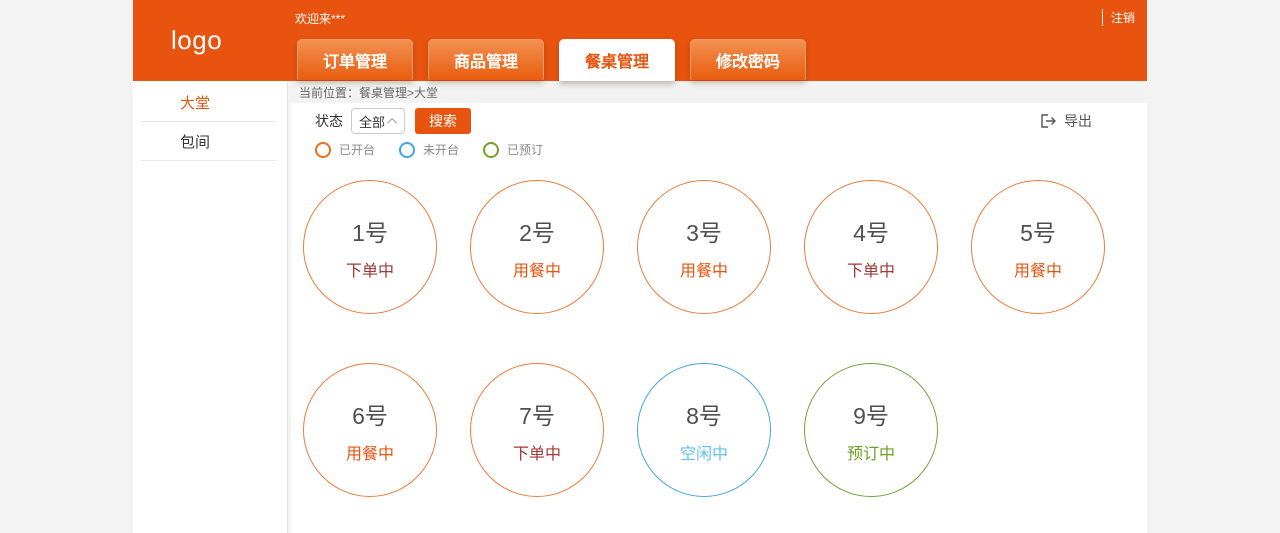  Describe the element at coordinates (525, 150) in the screenshot. I see `legend-label: 已预订` at that location.